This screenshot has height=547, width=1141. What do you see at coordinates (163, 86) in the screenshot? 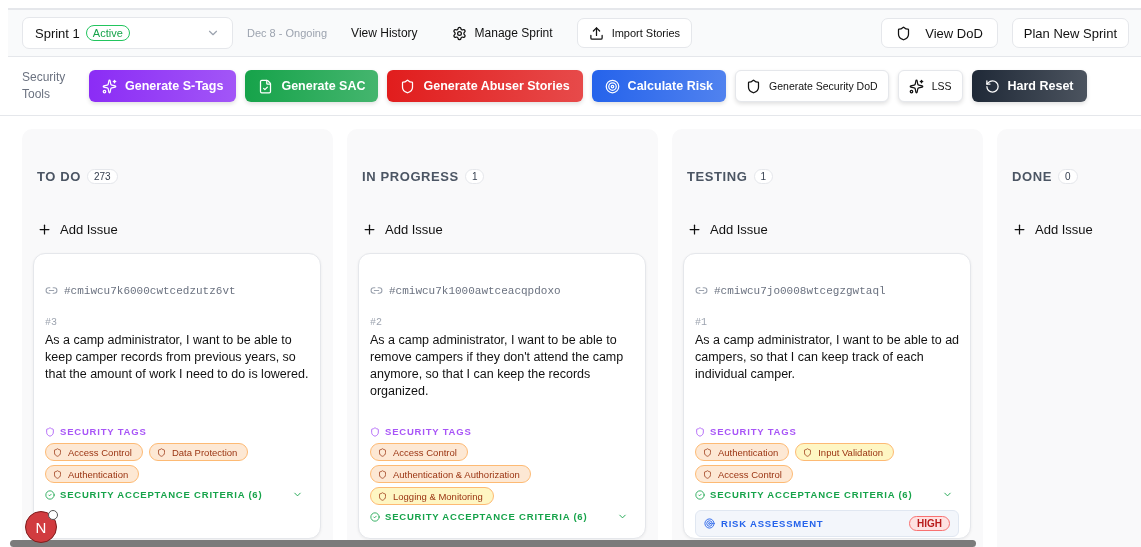
I see `tool-button: Generate S-Tags` at bounding box center [163, 86].